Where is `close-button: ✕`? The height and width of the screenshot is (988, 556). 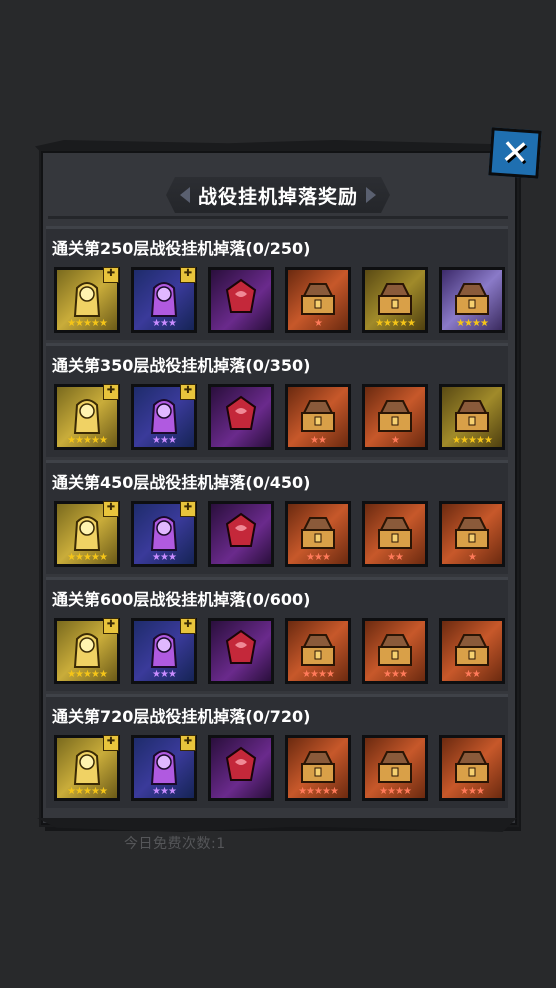 close-button: ✕ is located at coordinates (515, 153).